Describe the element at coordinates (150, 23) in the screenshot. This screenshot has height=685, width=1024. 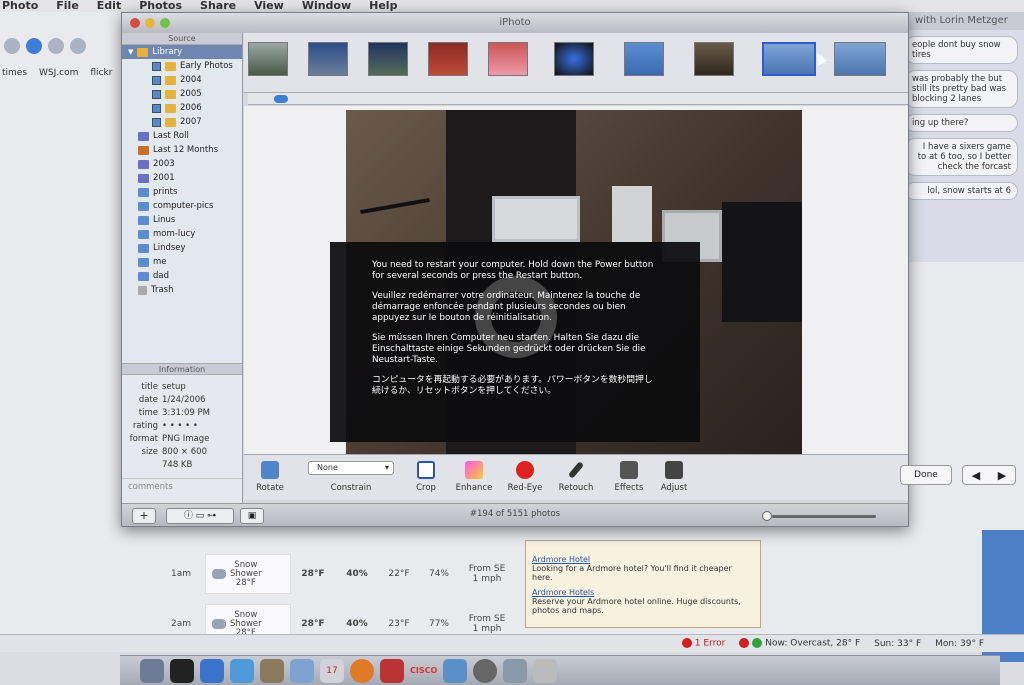
I see `minimize-icon` at that location.